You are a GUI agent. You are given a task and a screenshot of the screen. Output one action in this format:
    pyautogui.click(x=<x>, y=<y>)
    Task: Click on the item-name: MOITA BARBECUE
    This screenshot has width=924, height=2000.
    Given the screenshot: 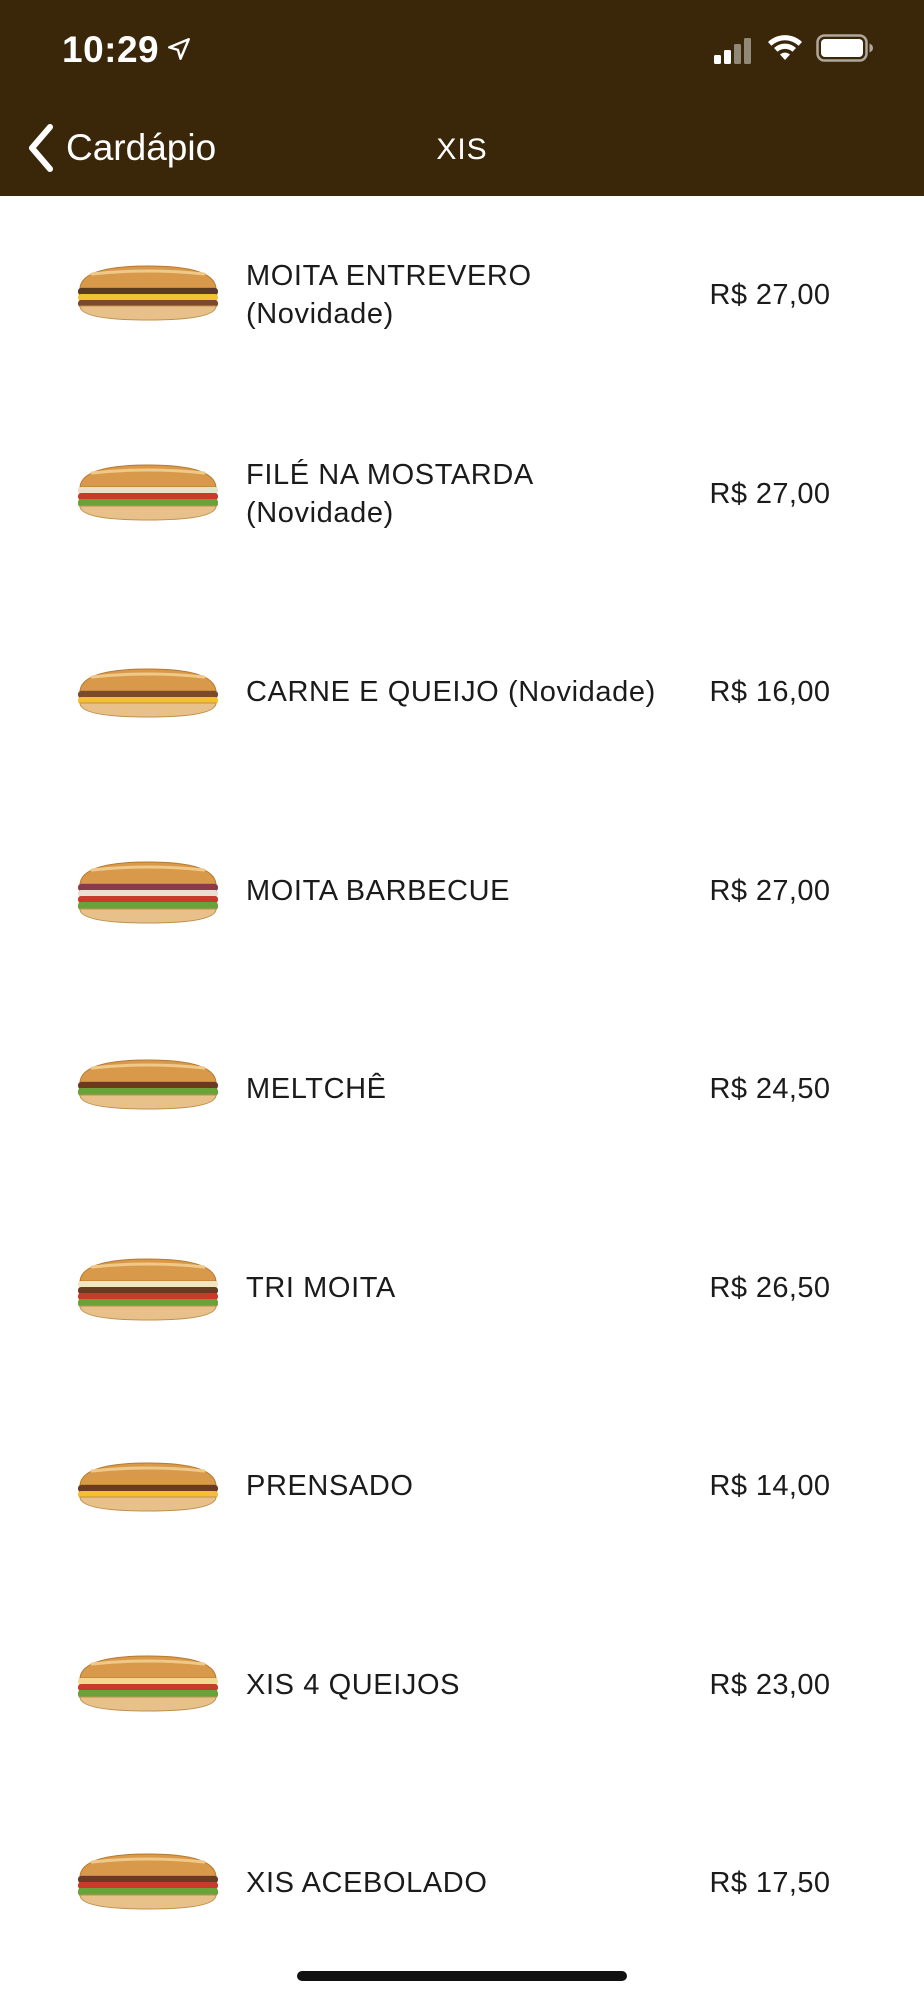 What is the action you would take?
    pyautogui.click(x=378, y=890)
    